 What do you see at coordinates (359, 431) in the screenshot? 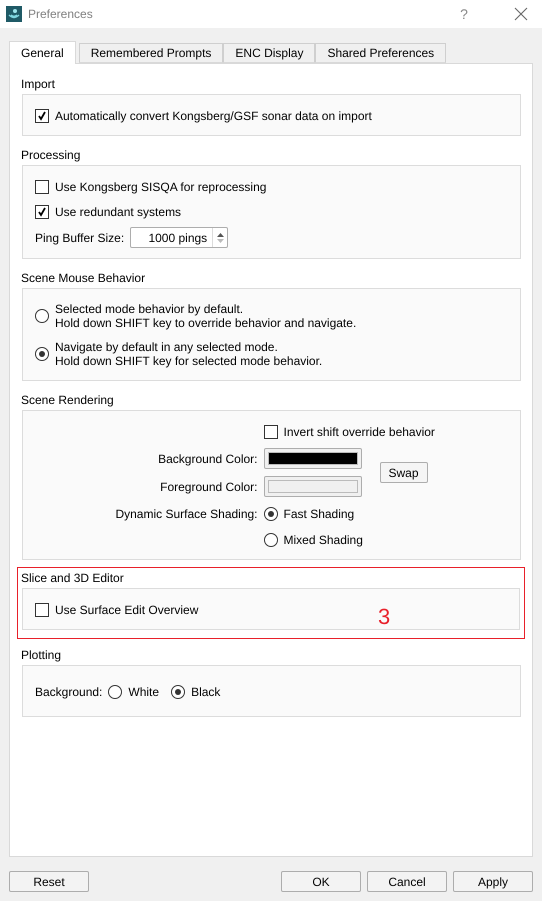
I see `checkbox-label: Invert shift override behavior` at bounding box center [359, 431].